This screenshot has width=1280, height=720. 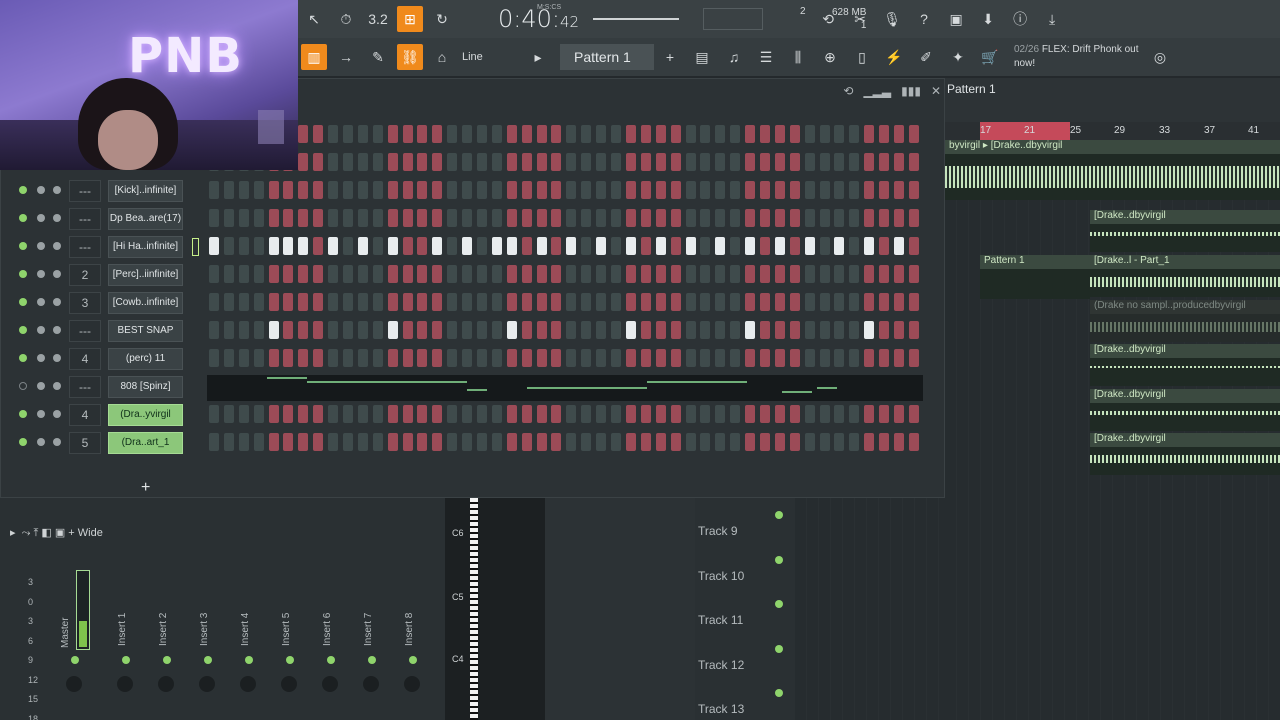 What do you see at coordinates (798, 57) in the screenshot?
I see `mixer-icon: ⫼` at bounding box center [798, 57].